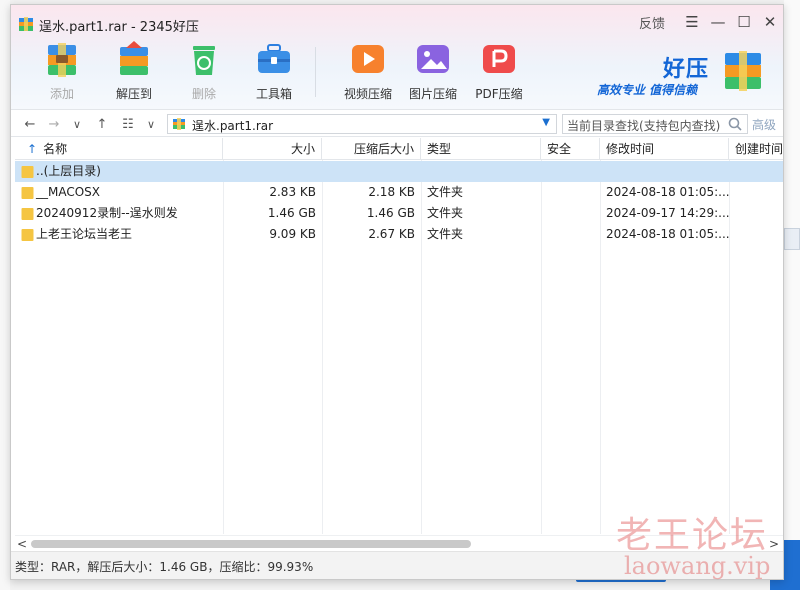 Image resolution: width=800 pixels, height=590 pixels. Describe the element at coordinates (32, 149) in the screenshot. I see `sort-ascending-icon: ↑` at that location.